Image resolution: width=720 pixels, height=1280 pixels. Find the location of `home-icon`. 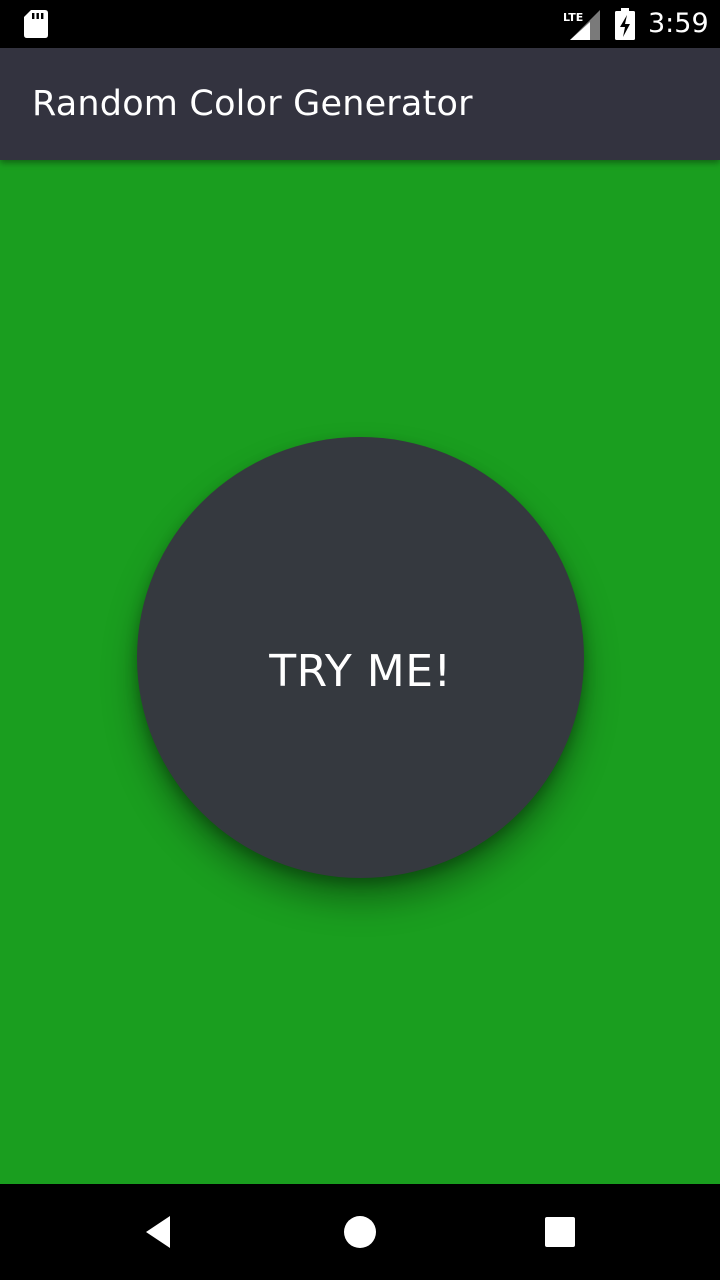

home-icon is located at coordinates (360, 1232).